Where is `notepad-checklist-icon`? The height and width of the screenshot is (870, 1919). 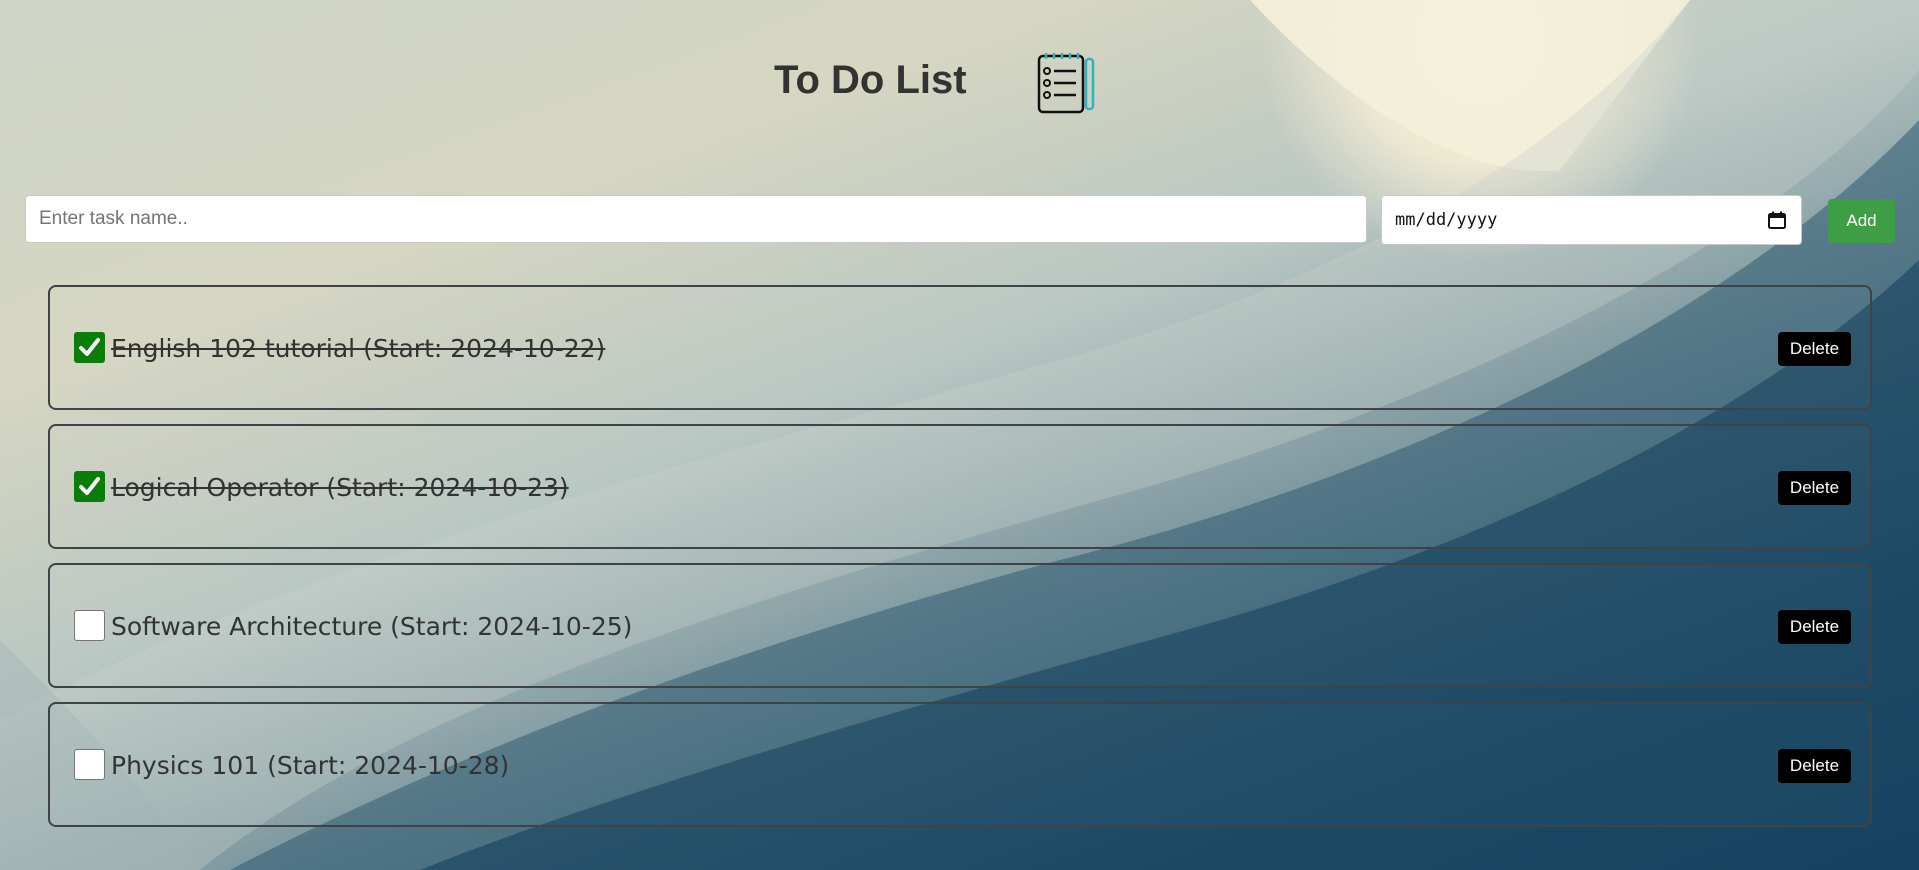
notepad-checklist-icon is located at coordinates (1064, 83).